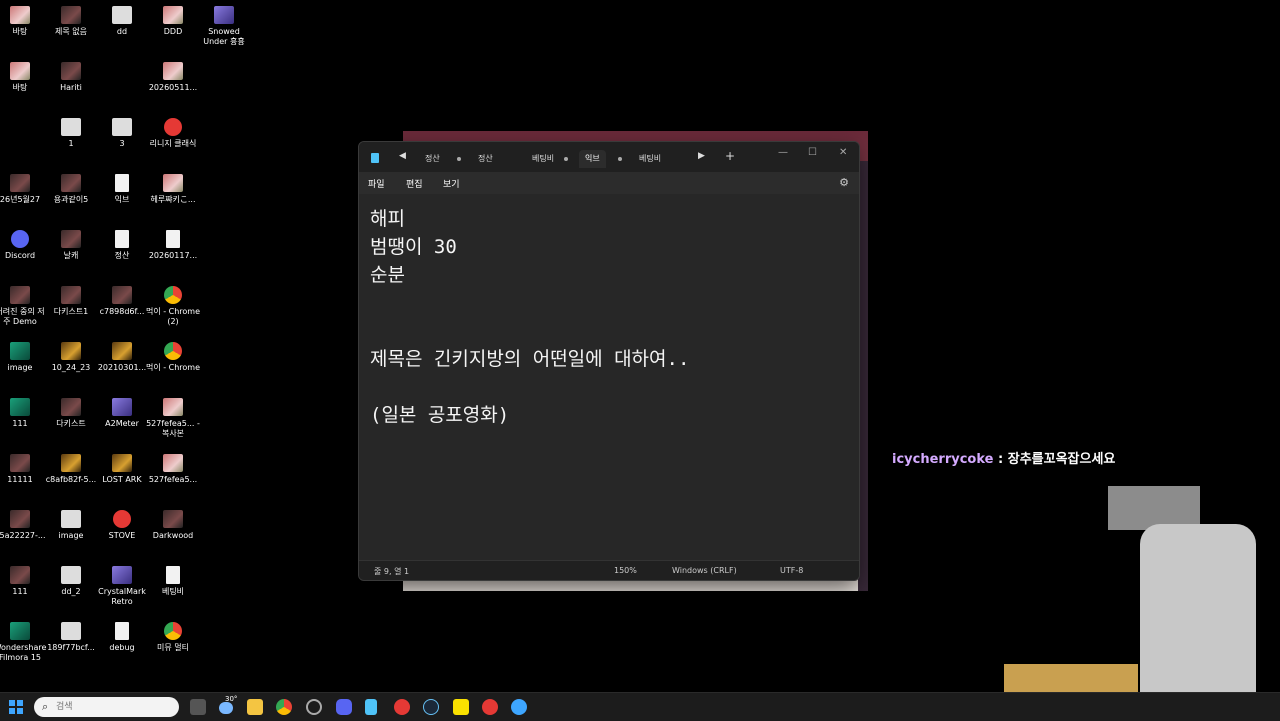 This screenshot has height=721, width=1280. I want to click on close-icon: ✕, so click(843, 152).